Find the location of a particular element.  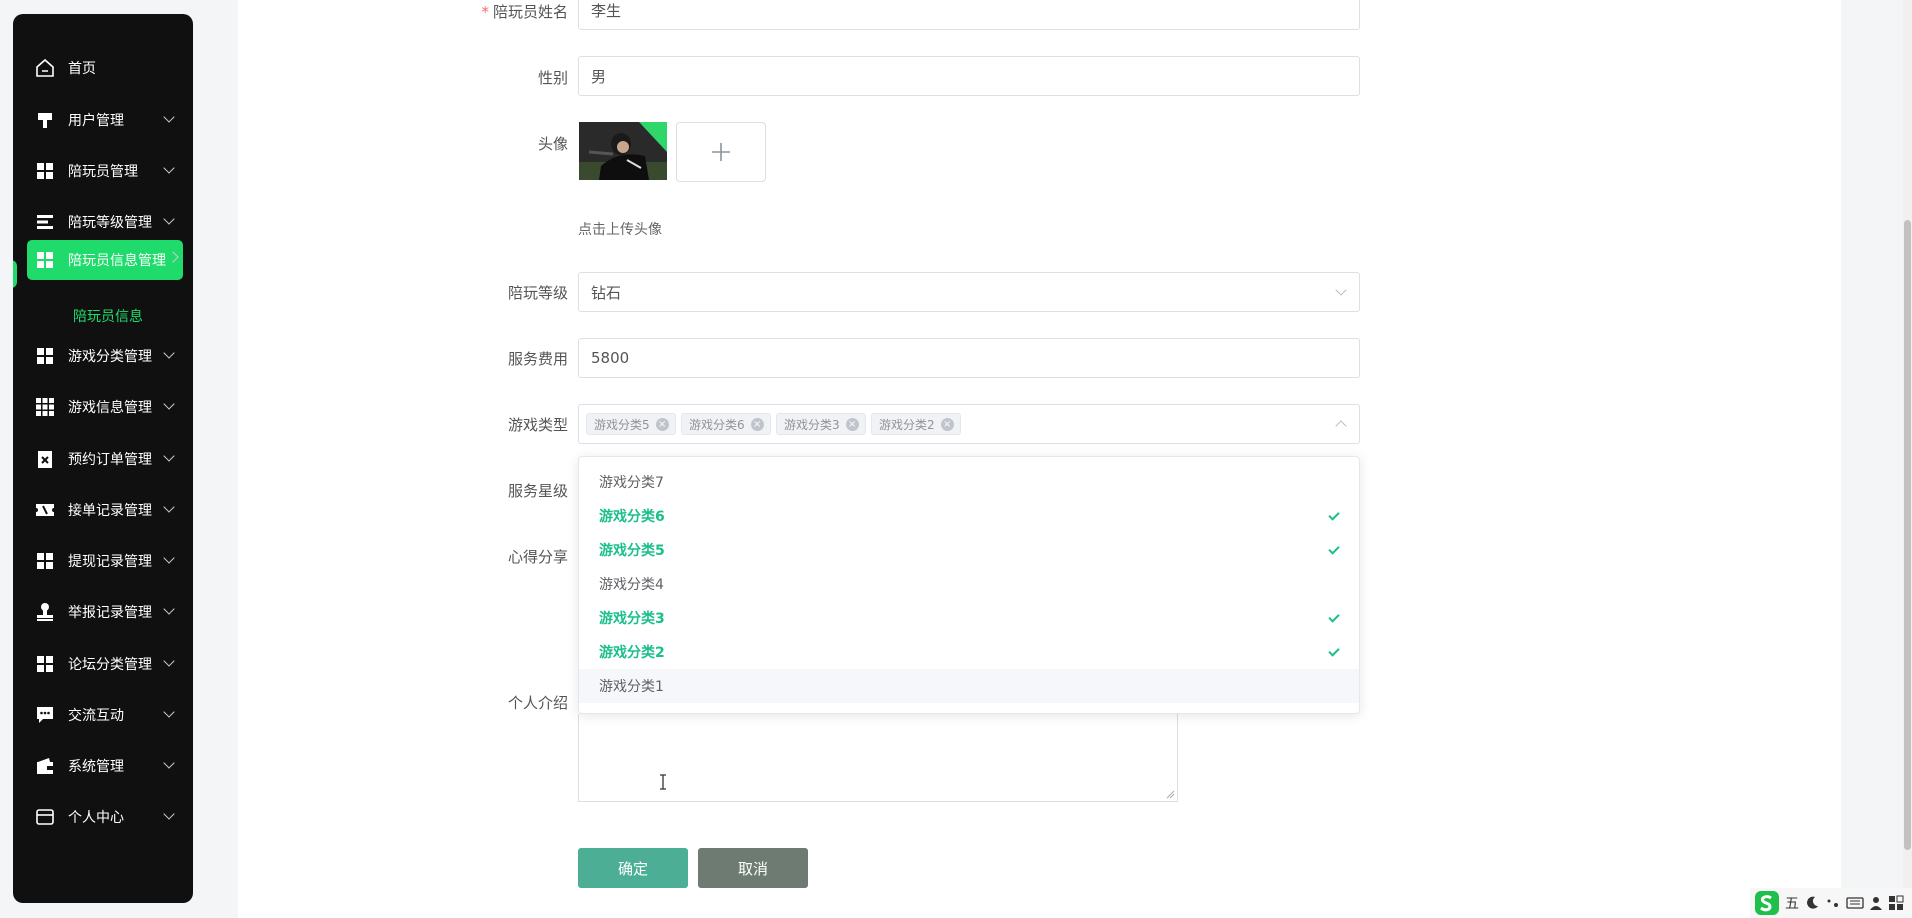

dropdown-option: 游戏分类3 is located at coordinates (969, 618).